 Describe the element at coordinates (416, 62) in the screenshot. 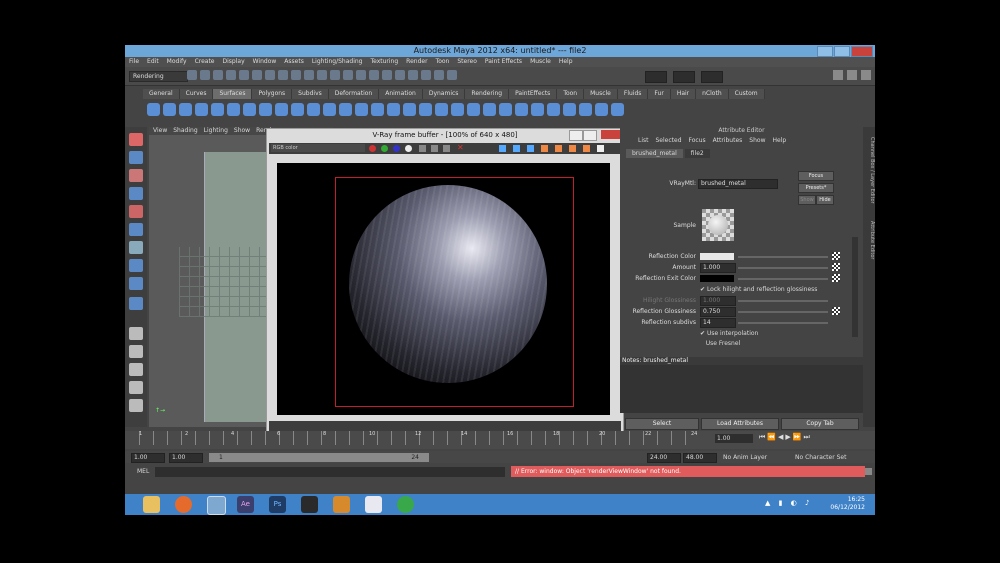

I see `menu-render: Render` at that location.